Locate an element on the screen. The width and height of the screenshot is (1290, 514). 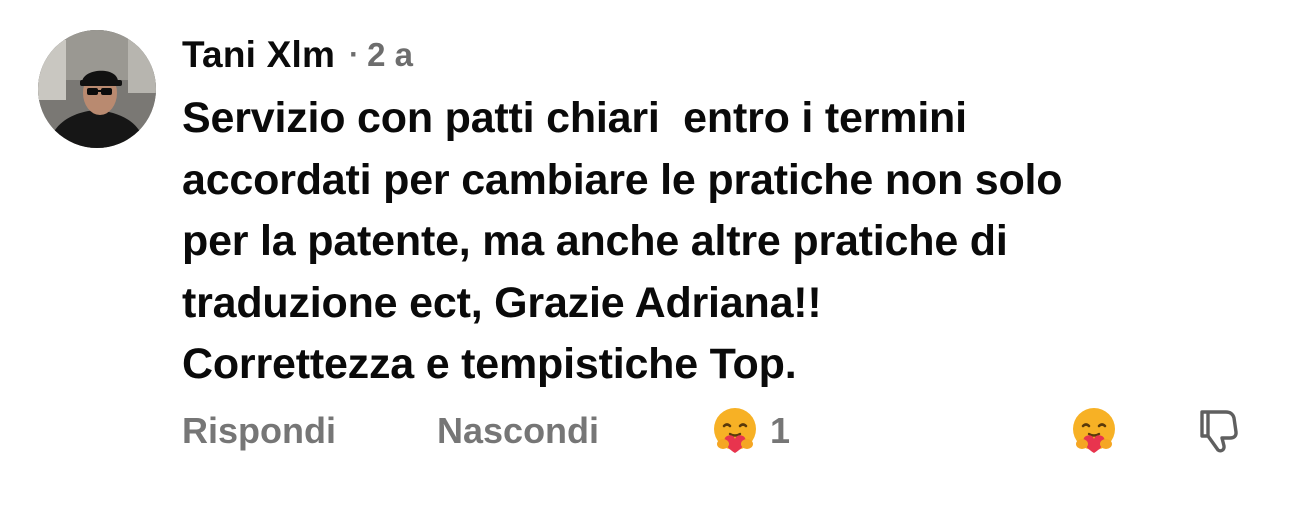
profile-photo is located at coordinates (97, 89).